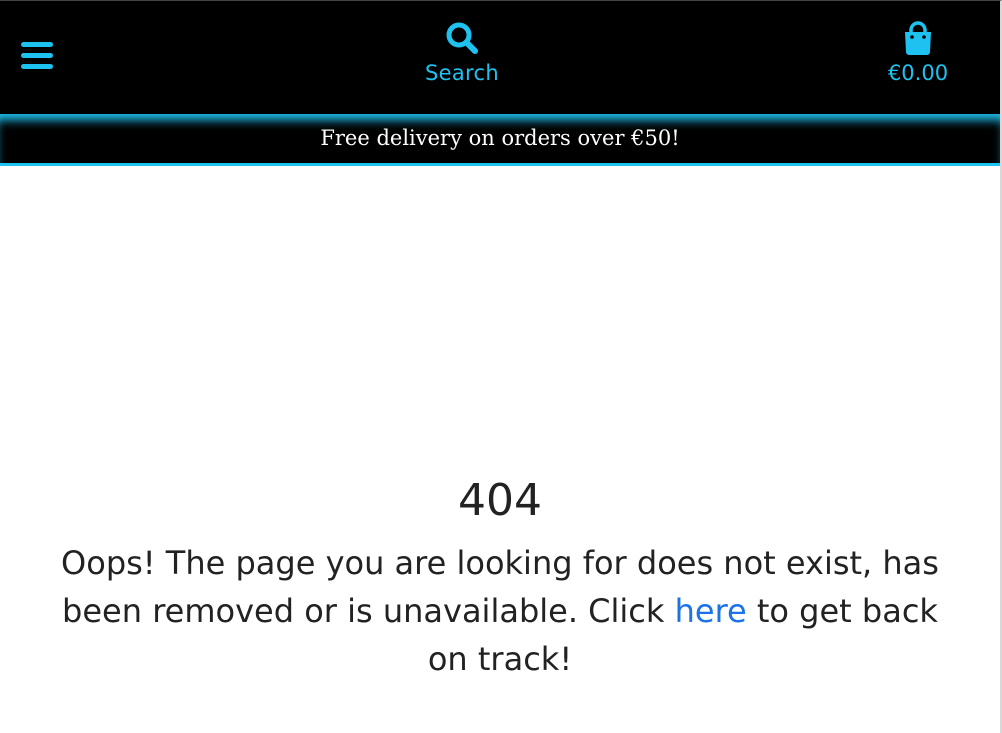  Describe the element at coordinates (500, 500) in the screenshot. I see `error-code: 404` at that location.